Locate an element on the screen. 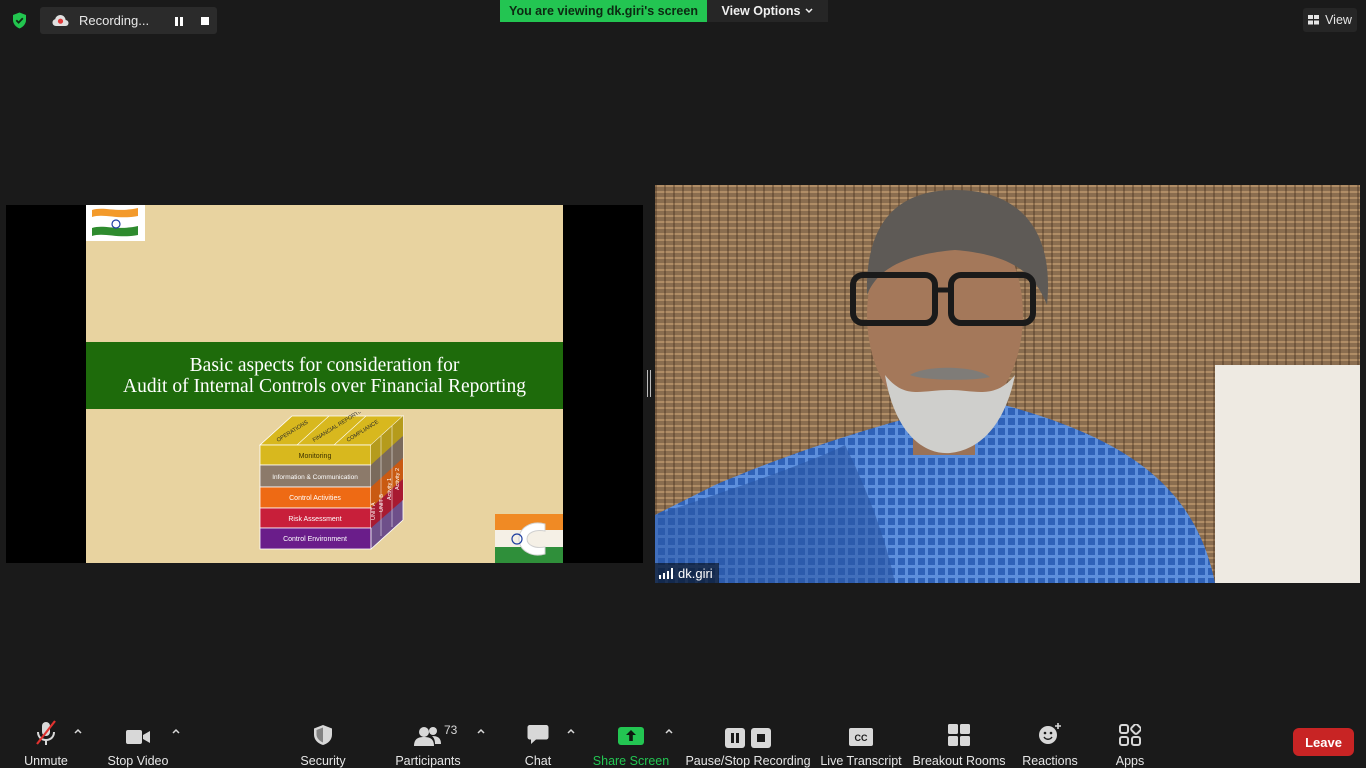  breakout-rooms-label: Breakout Rooms is located at coordinates (959, 761).